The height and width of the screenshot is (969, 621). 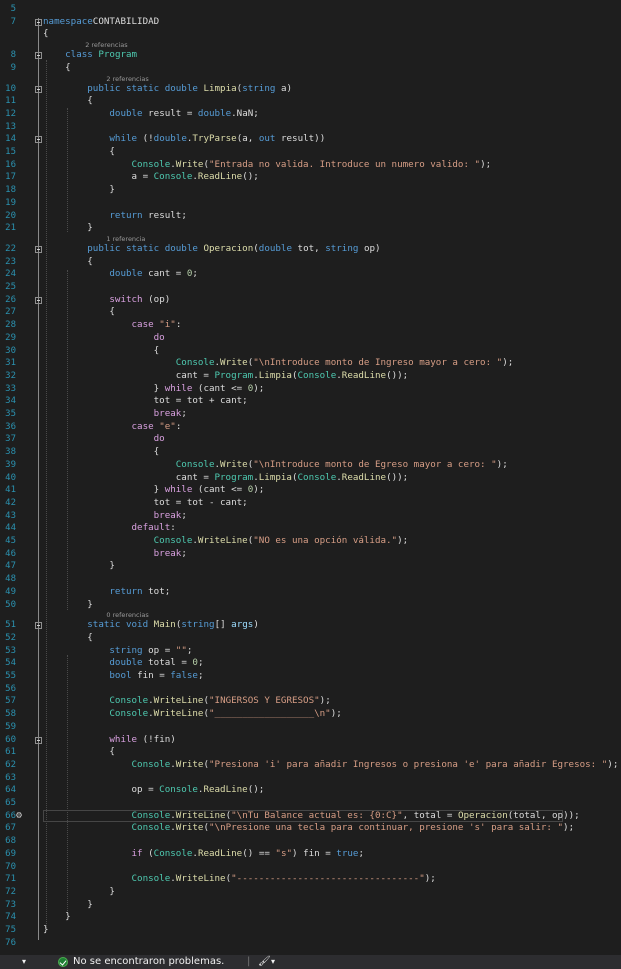 What do you see at coordinates (264, 962) in the screenshot?
I see `brush-icon: 🖌` at bounding box center [264, 962].